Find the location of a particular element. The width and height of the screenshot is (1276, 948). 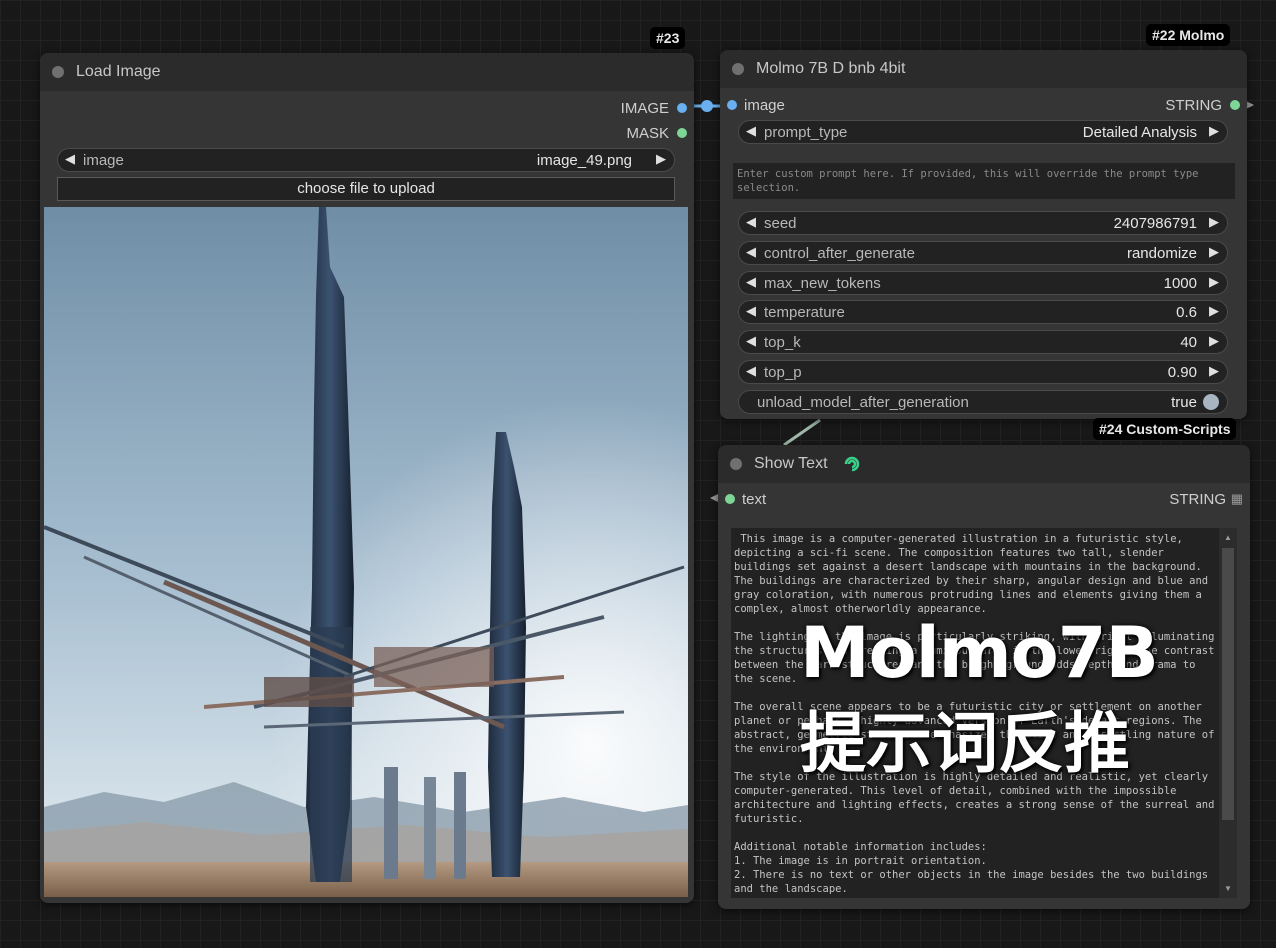

widget-value: 2407986791 is located at coordinates (1155, 223).